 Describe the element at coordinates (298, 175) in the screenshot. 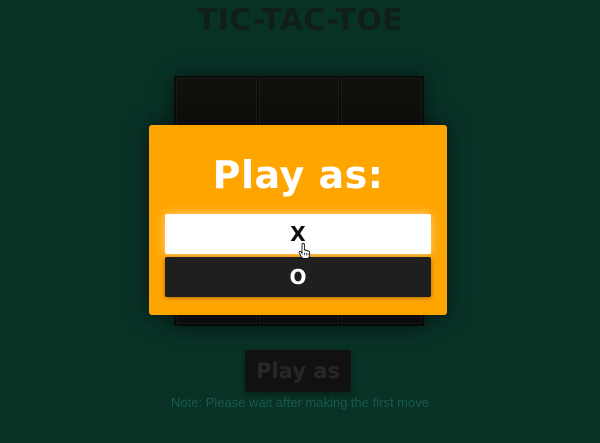

I see `modal-title: Play as:` at that location.